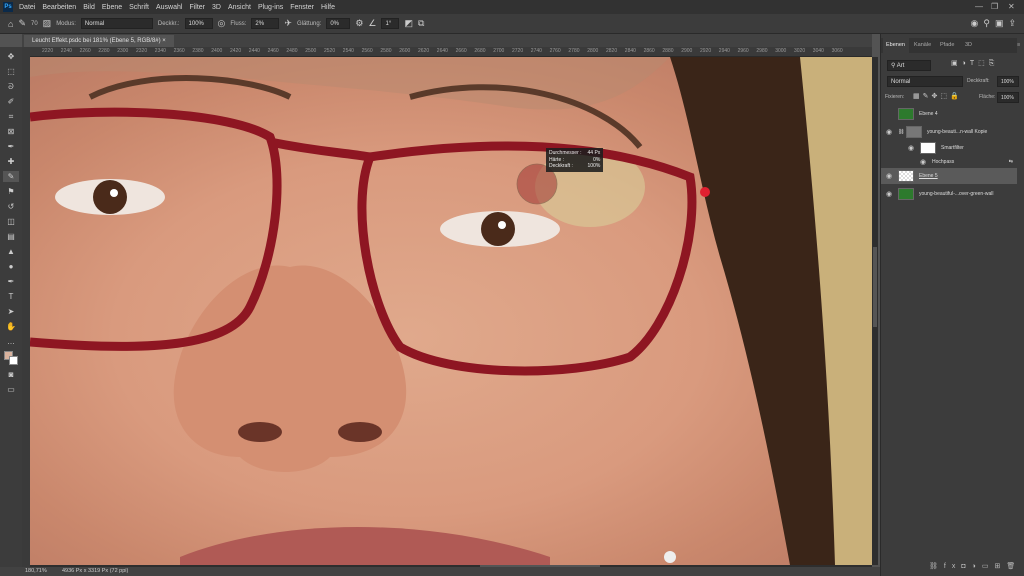 The image size is (1024, 576). I want to click on zoom-level: 180,71%, so click(36, 571).